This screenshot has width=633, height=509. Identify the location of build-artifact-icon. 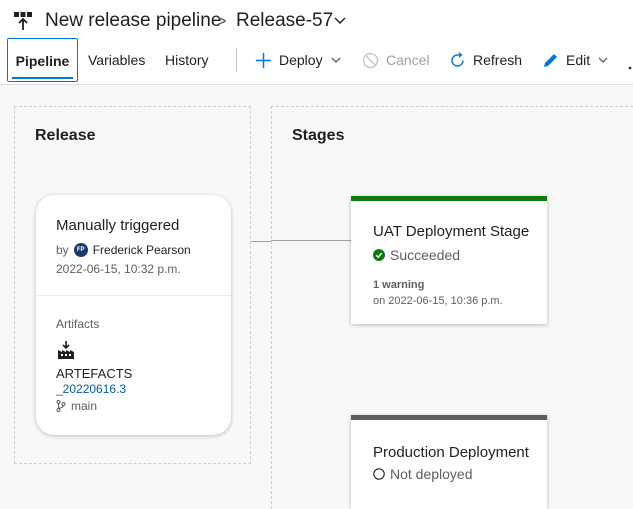
(66, 350).